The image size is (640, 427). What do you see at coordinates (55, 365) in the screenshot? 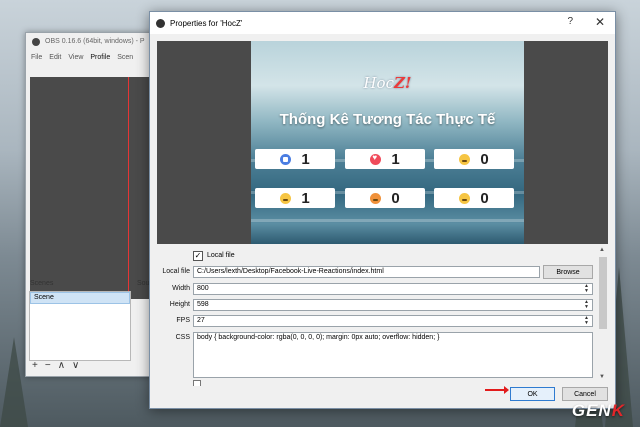
I see `scene-toolbar: + − ∧ ∨` at bounding box center [55, 365].